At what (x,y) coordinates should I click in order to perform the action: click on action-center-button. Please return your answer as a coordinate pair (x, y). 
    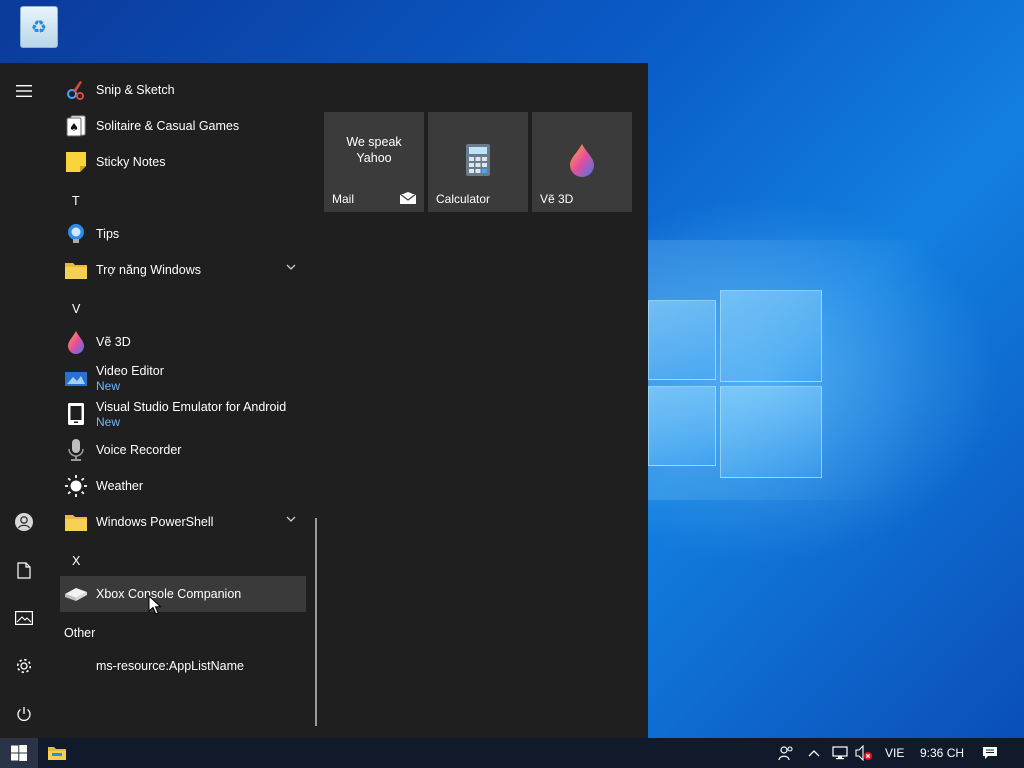
    Looking at the image, I should click on (991, 753).